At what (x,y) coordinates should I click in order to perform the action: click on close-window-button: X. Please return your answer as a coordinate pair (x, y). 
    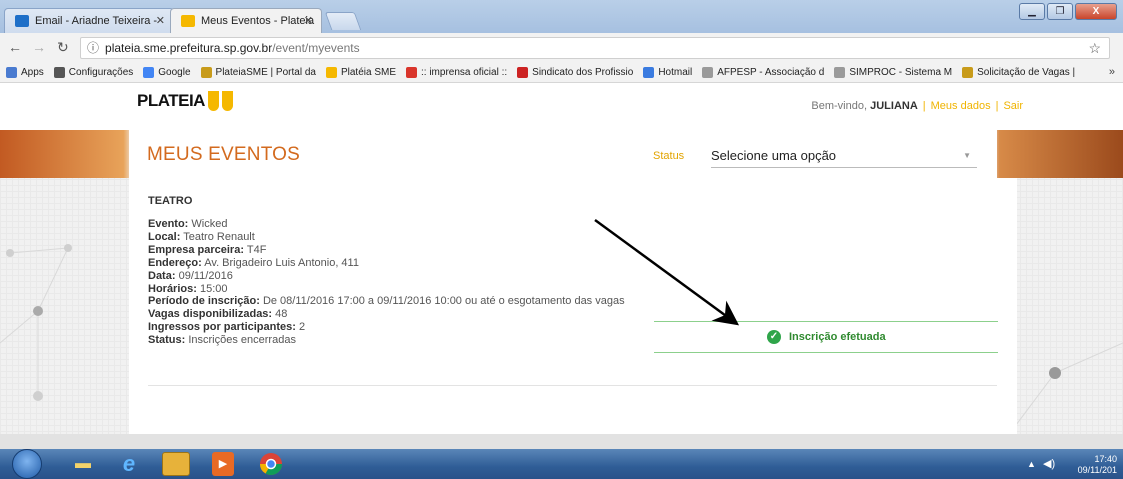
    Looking at the image, I should click on (1096, 11).